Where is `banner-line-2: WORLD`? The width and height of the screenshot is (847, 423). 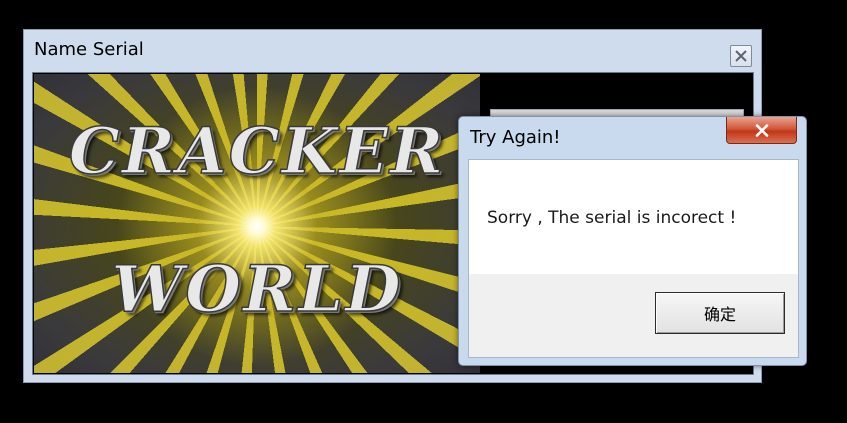
banner-line-2: WORLD is located at coordinates (257, 289).